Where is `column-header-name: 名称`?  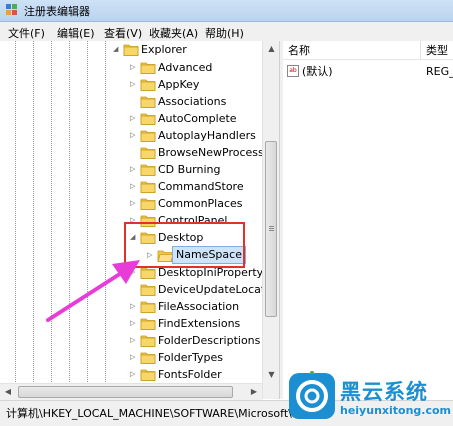
column-header-name: 名称 is located at coordinates (352, 50).